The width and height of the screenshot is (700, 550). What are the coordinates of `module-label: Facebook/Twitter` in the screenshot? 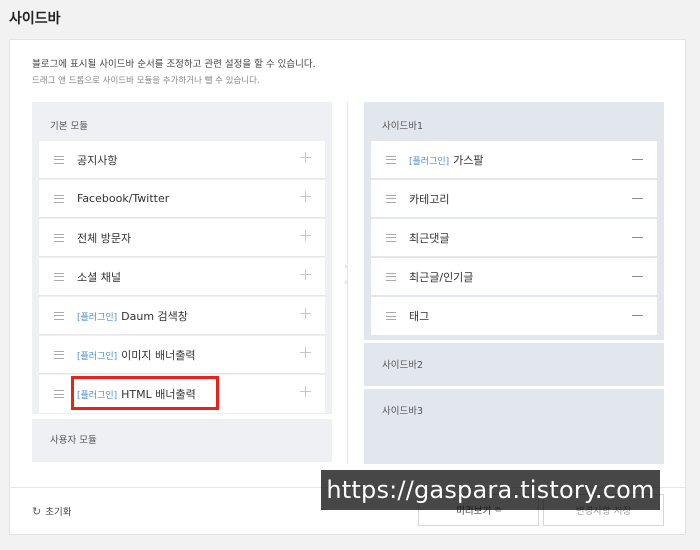 It's located at (123, 198).